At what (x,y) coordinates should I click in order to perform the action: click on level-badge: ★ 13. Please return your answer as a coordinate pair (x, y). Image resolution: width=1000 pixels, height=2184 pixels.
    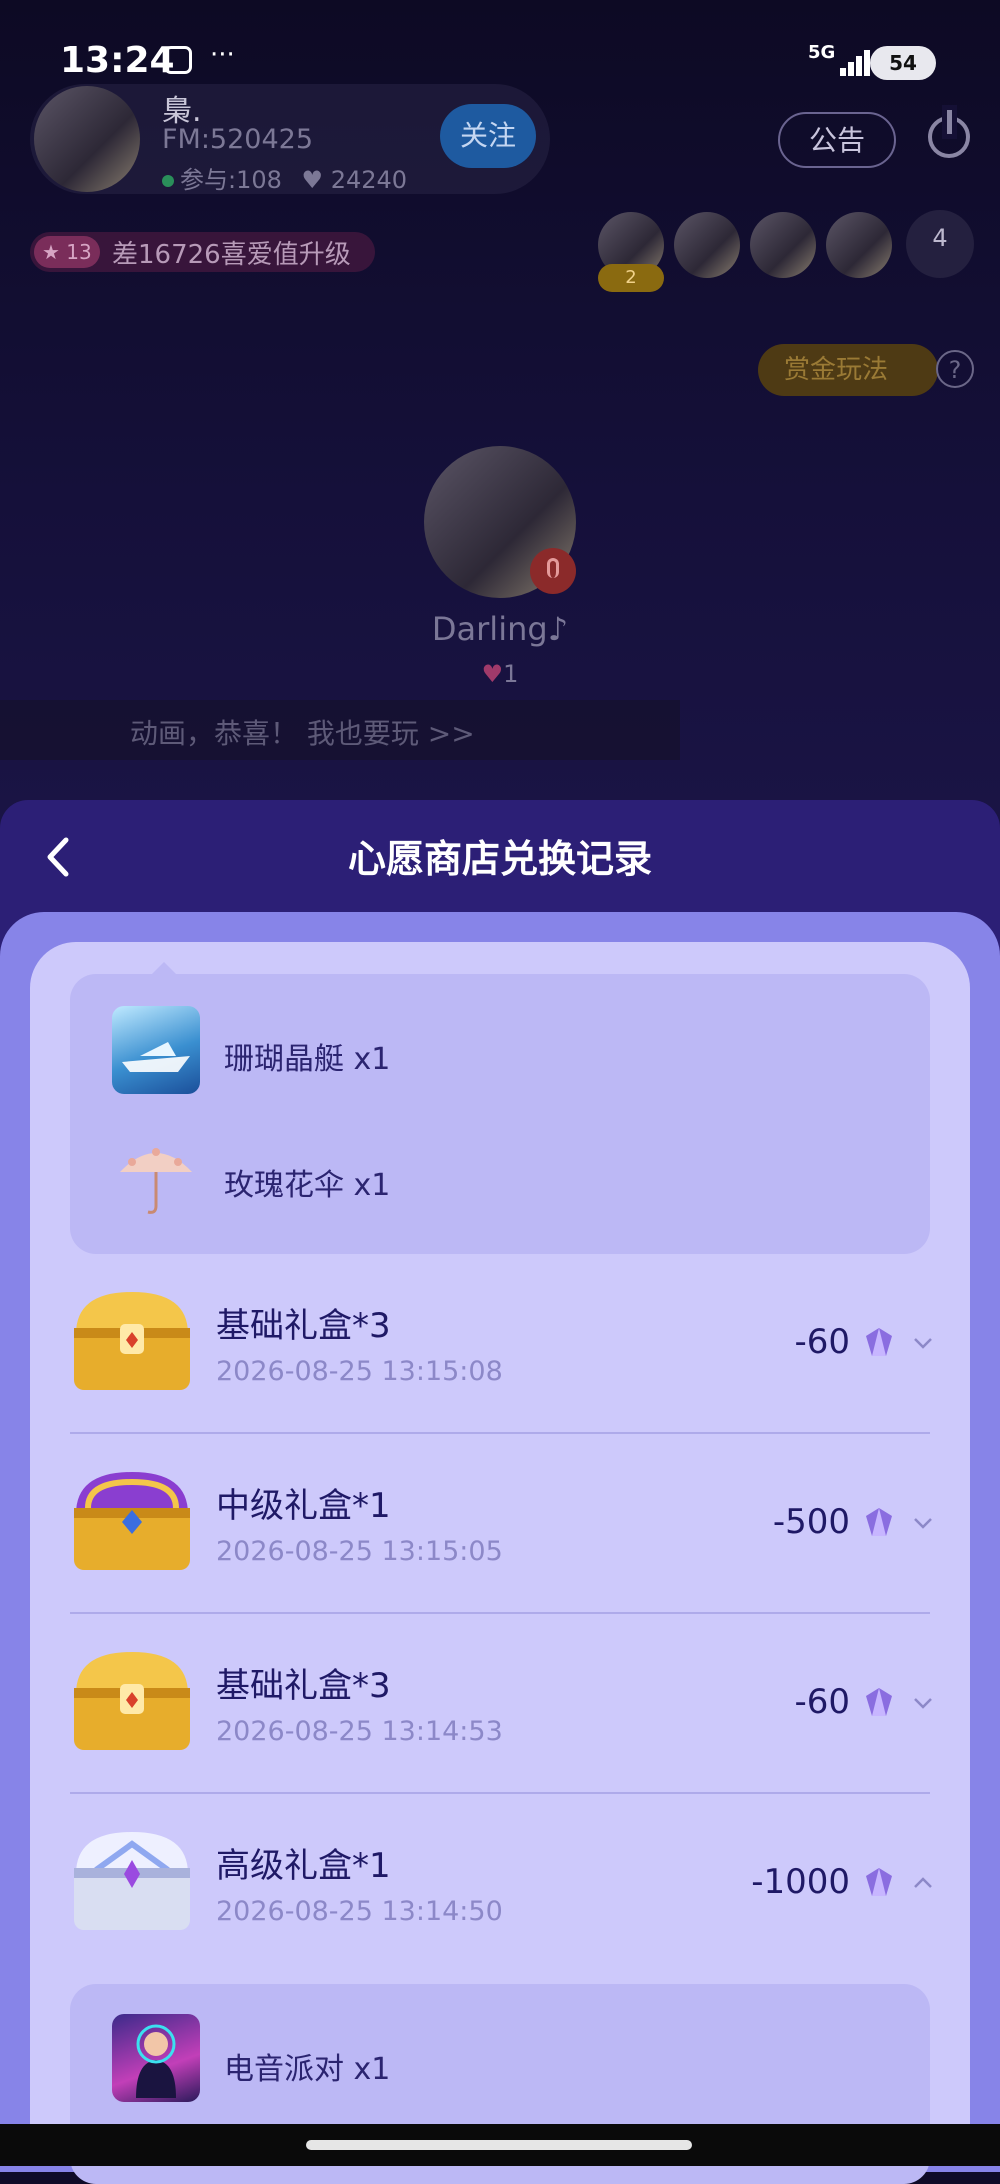
    Looking at the image, I should click on (67, 252).